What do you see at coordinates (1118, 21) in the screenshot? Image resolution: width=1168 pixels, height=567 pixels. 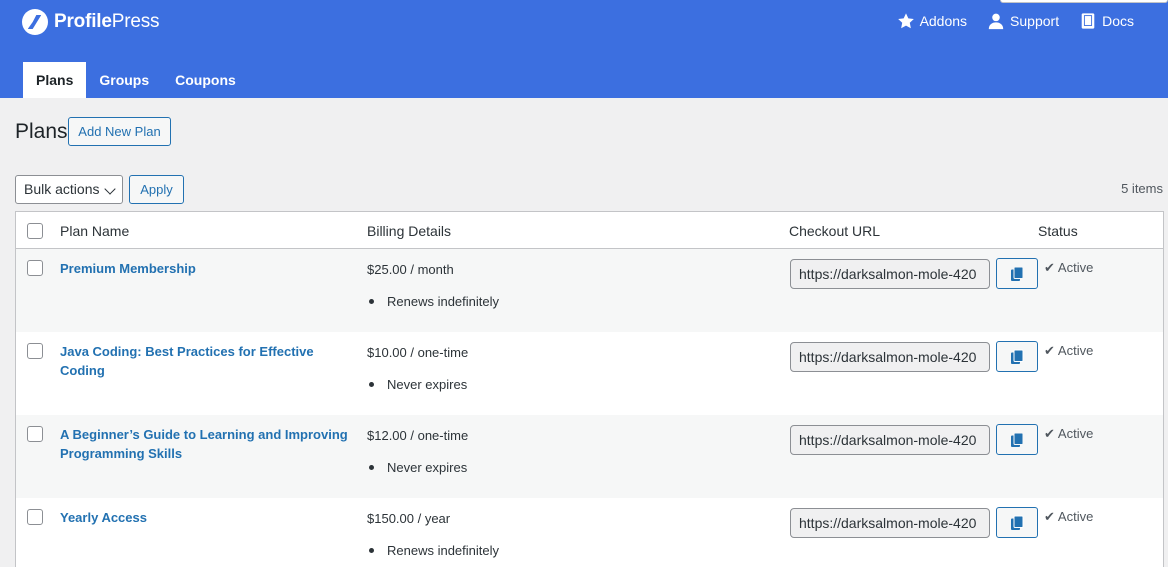 I see `docs-label: Docs` at bounding box center [1118, 21].